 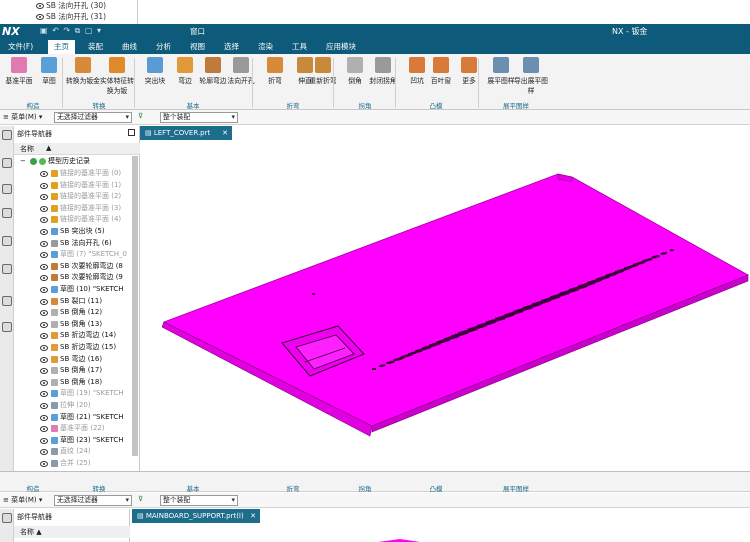 What do you see at coordinates (76, 255) in the screenshot?
I see `tree-row: 草图 (7) "SKETCH_0` at bounding box center [76, 255].